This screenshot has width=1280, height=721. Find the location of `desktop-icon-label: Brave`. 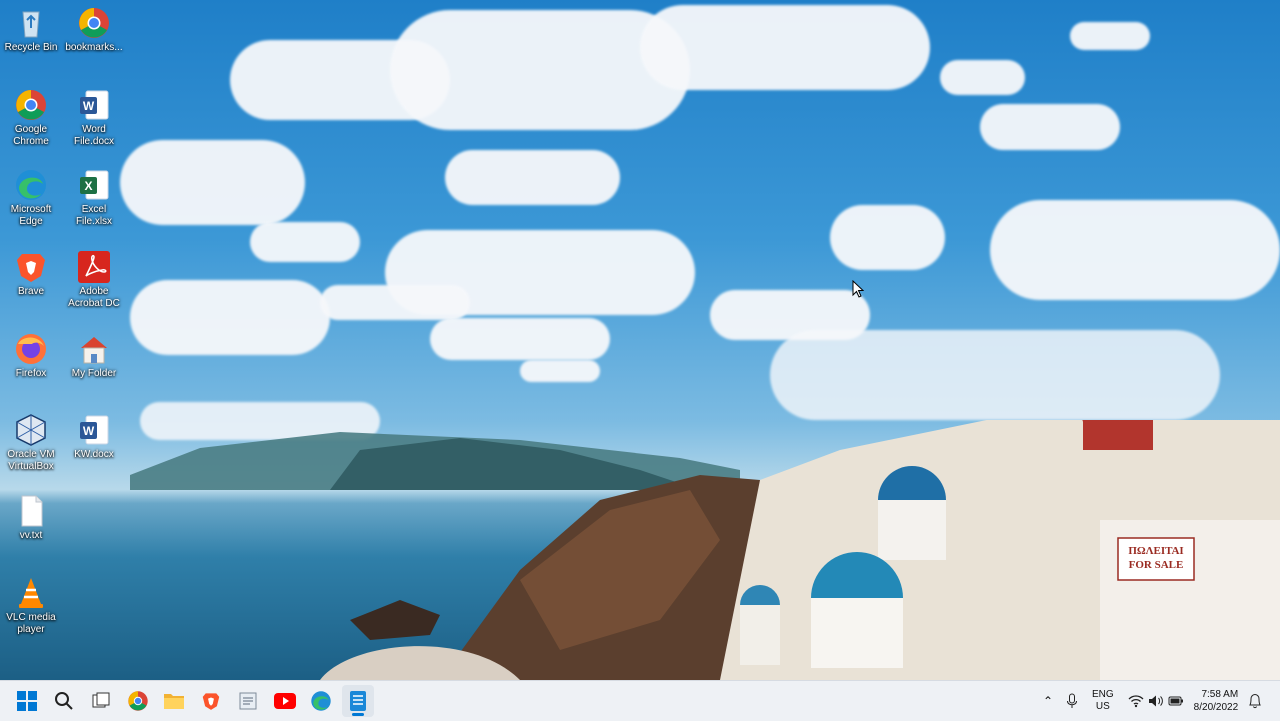

desktop-icon-label: Brave is located at coordinates (31, 291).